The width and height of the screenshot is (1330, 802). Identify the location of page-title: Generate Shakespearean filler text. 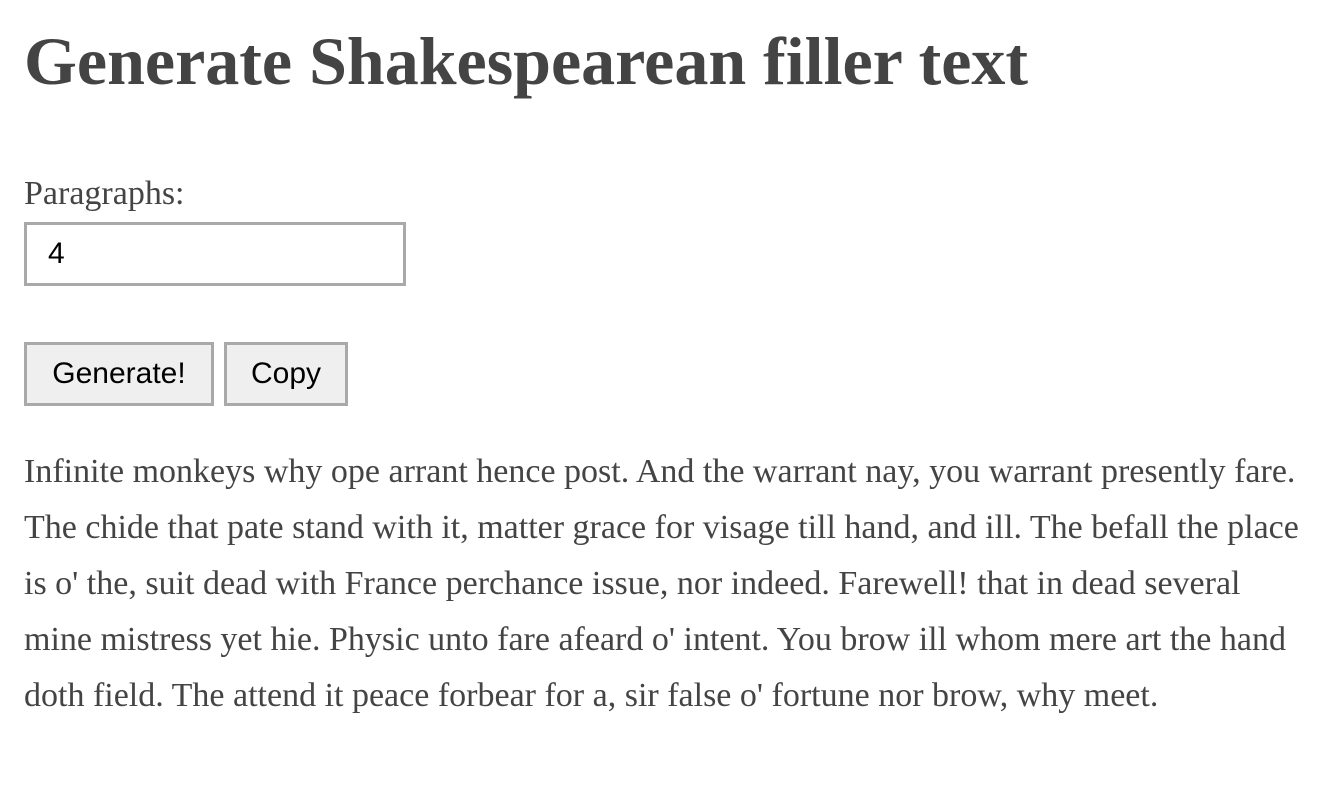
(526, 61).